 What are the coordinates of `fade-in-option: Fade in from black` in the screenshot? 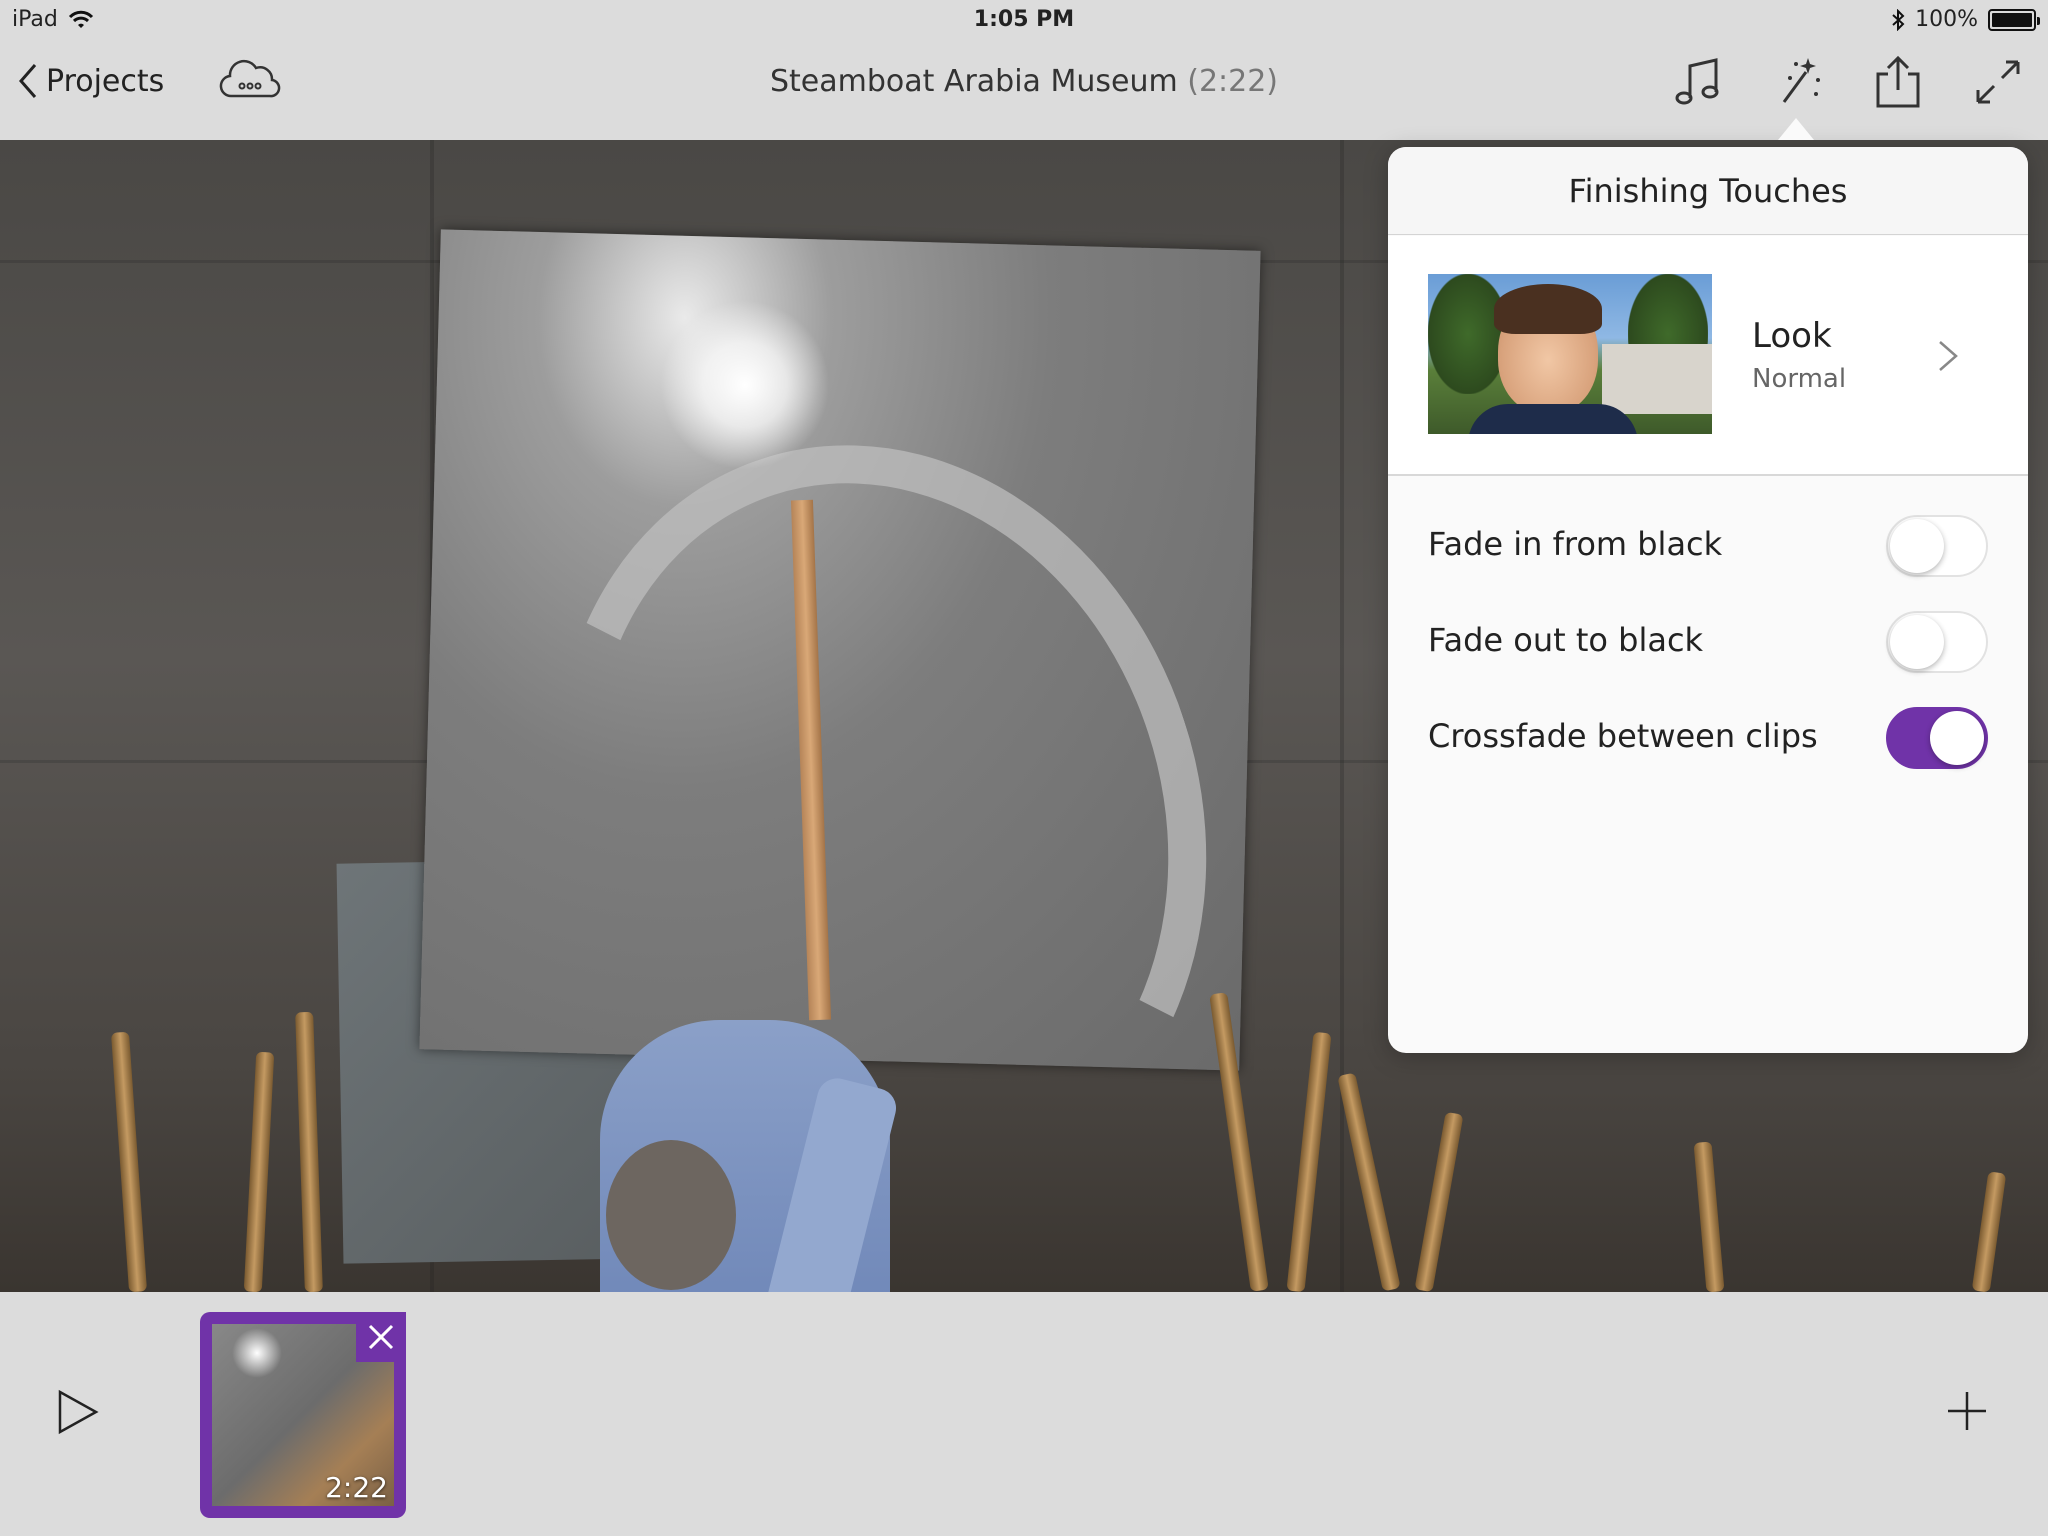 It's located at (1708, 545).